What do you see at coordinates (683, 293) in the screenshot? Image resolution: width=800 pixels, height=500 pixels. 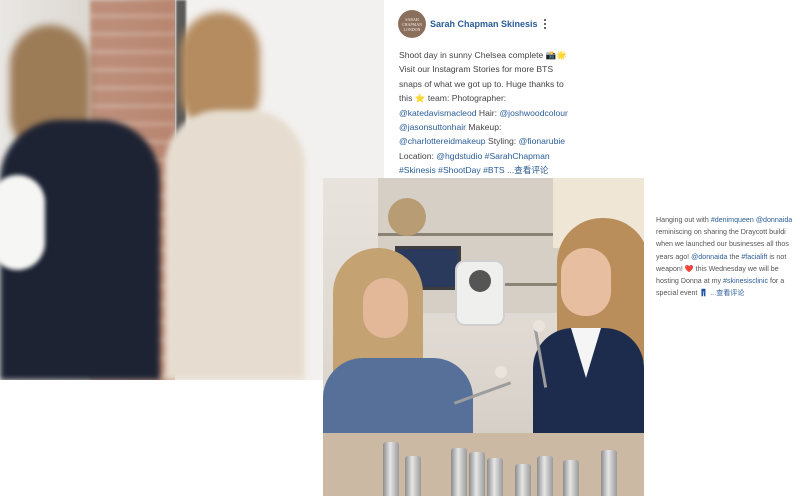 I see `caption-text: special event 👖` at bounding box center [683, 293].